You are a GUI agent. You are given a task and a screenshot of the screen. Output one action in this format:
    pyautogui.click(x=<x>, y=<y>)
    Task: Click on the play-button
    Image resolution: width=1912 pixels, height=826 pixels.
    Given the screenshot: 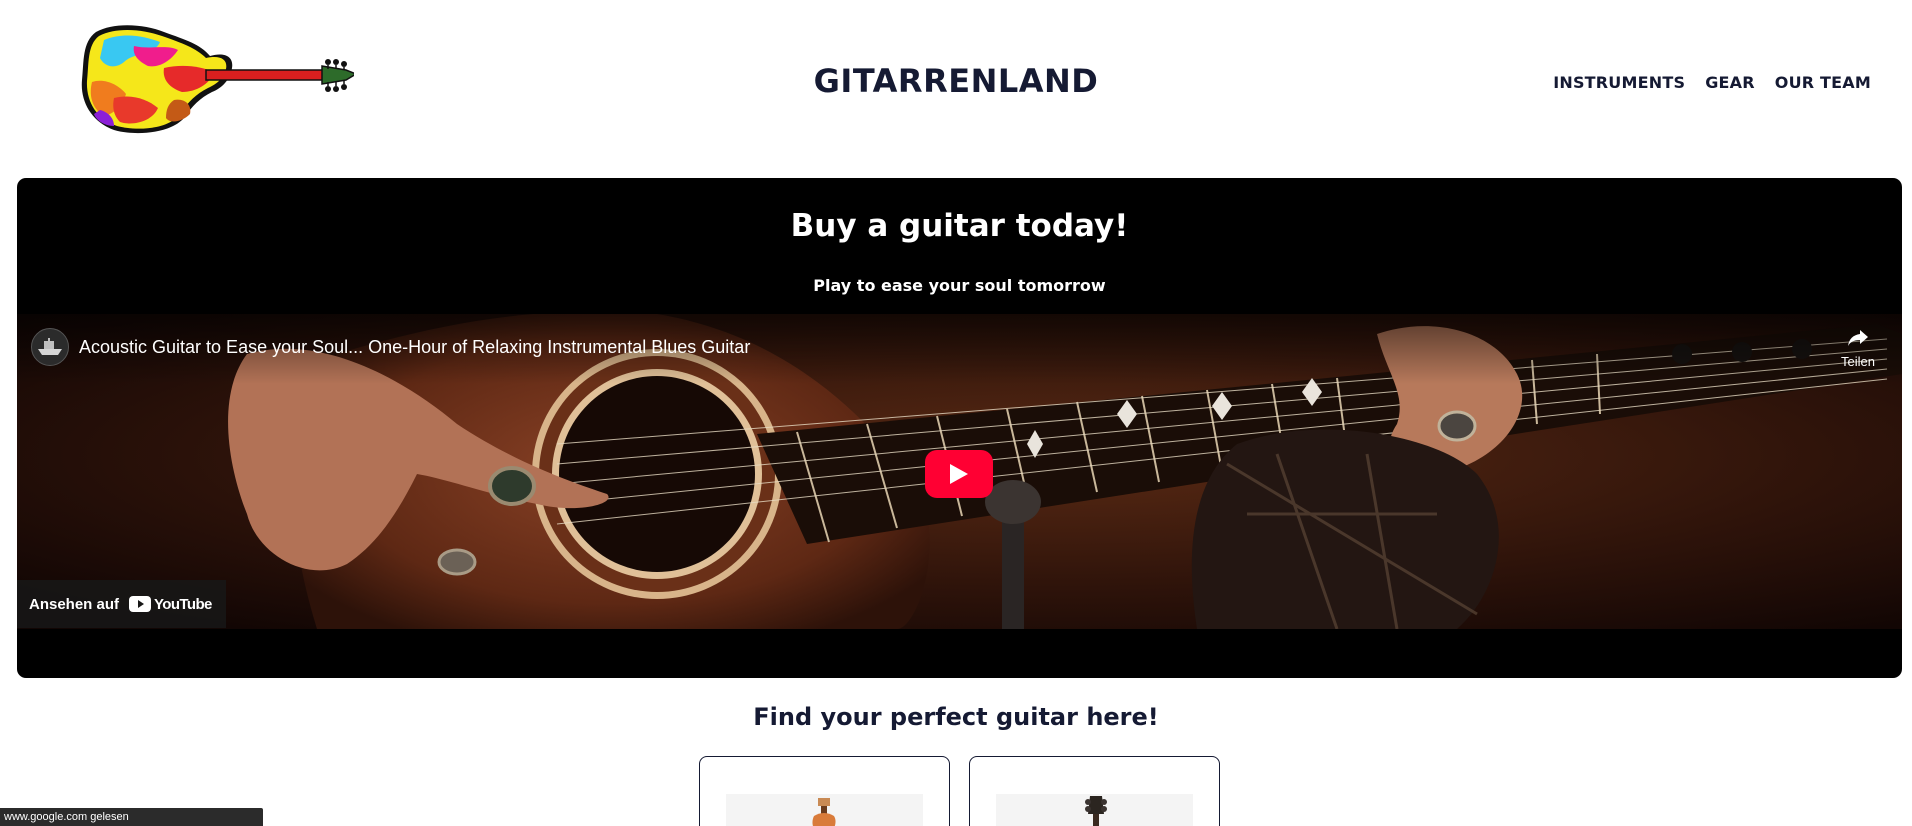 What is the action you would take?
    pyautogui.click(x=959, y=474)
    